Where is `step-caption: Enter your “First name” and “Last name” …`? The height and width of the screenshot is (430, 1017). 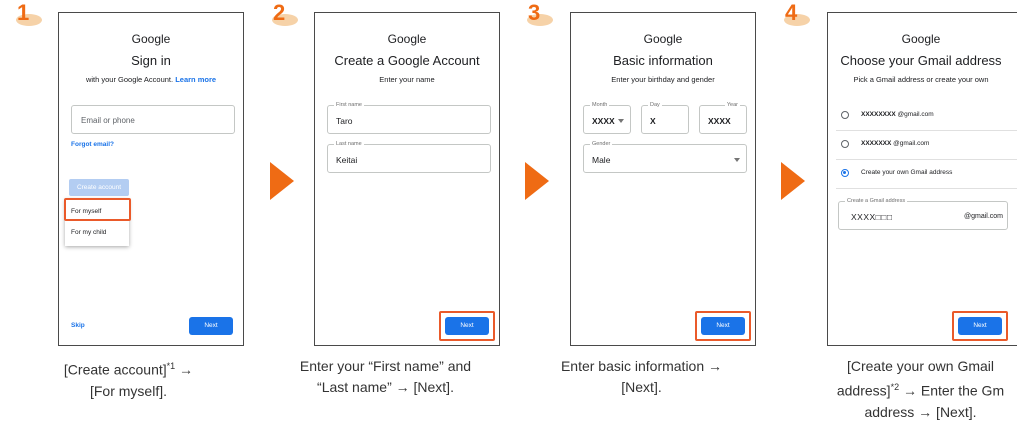
step-caption: Enter your “First name” and “Last name” … is located at coordinates (385, 377).